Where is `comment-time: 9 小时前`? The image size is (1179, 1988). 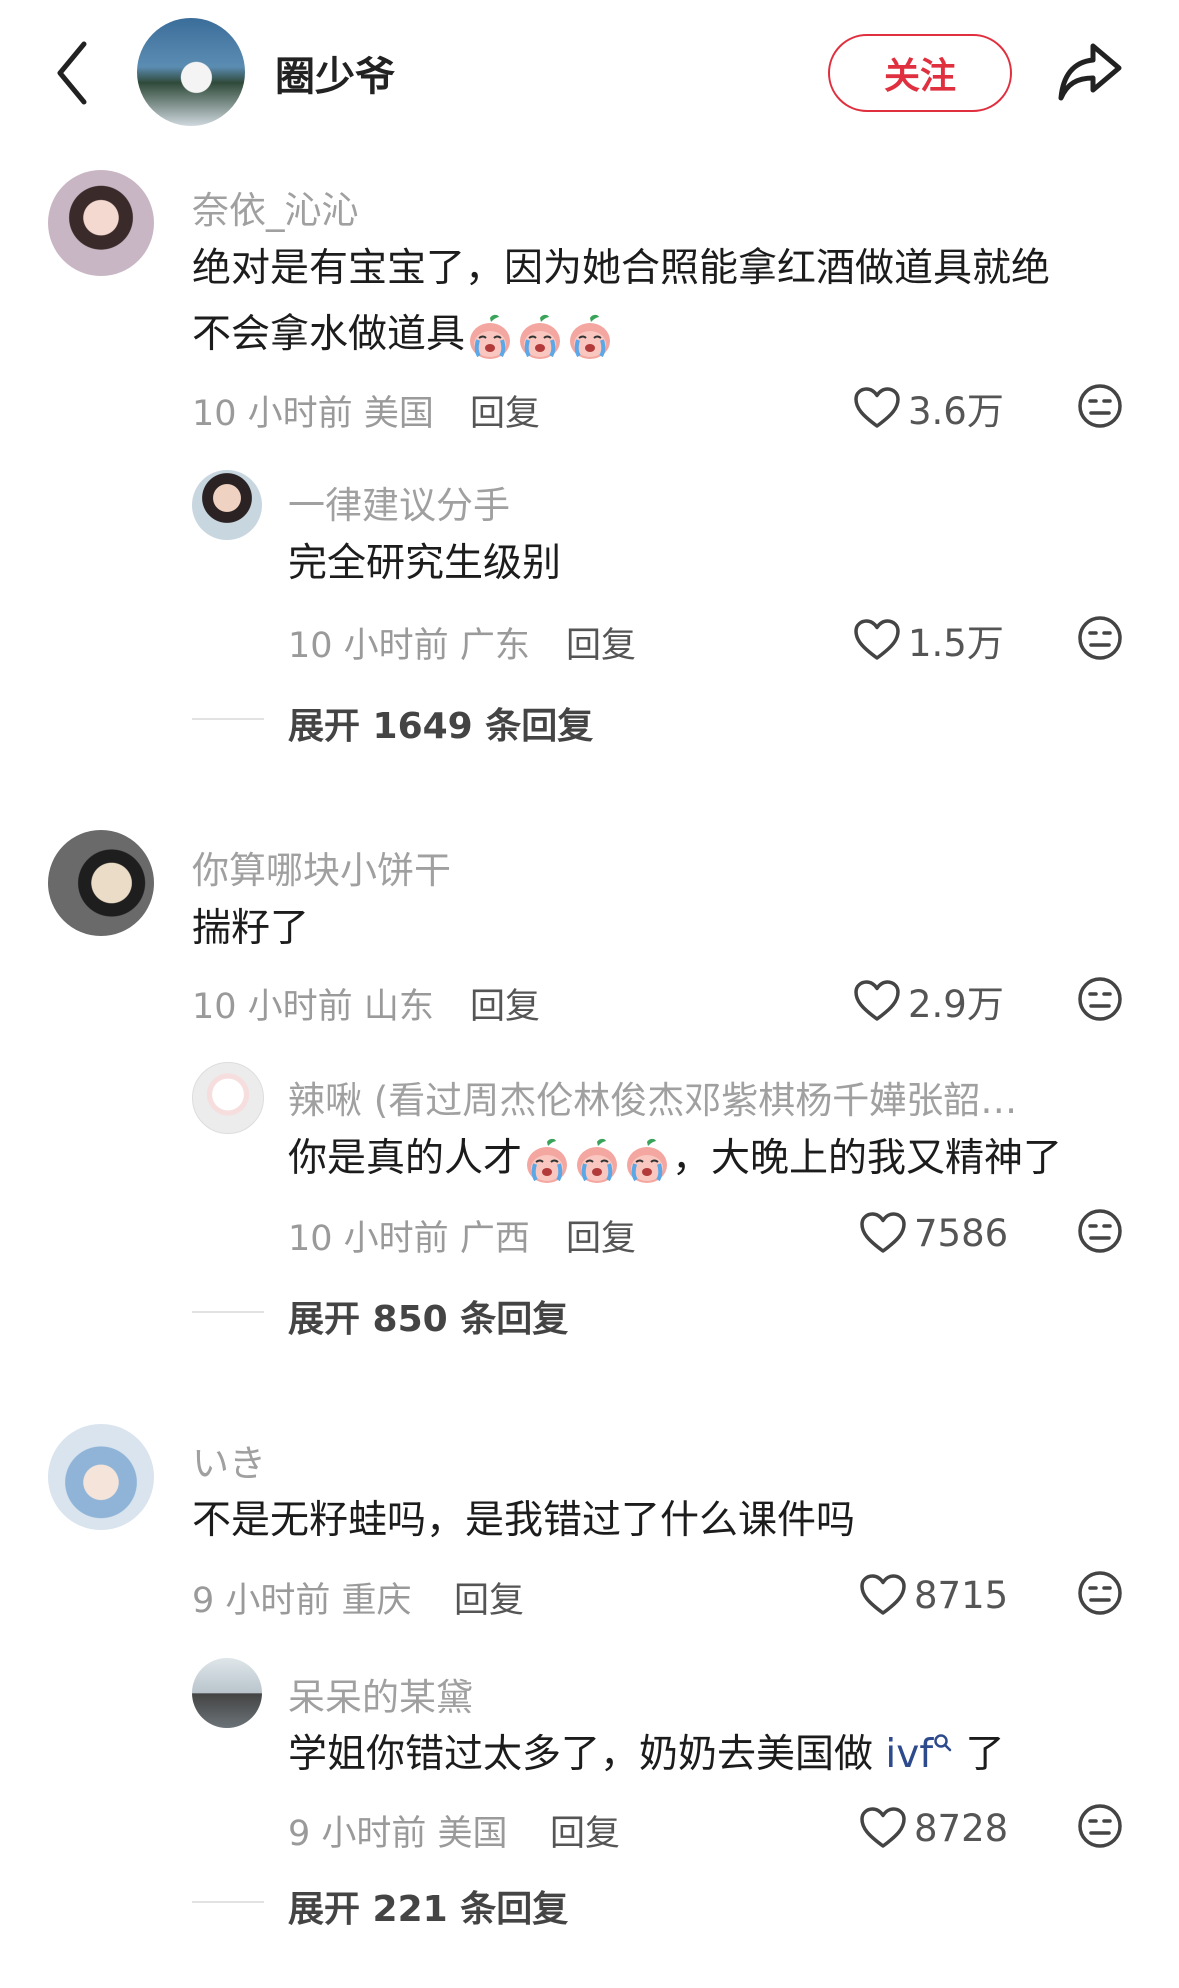 comment-time: 9 小时前 is located at coordinates (261, 1601).